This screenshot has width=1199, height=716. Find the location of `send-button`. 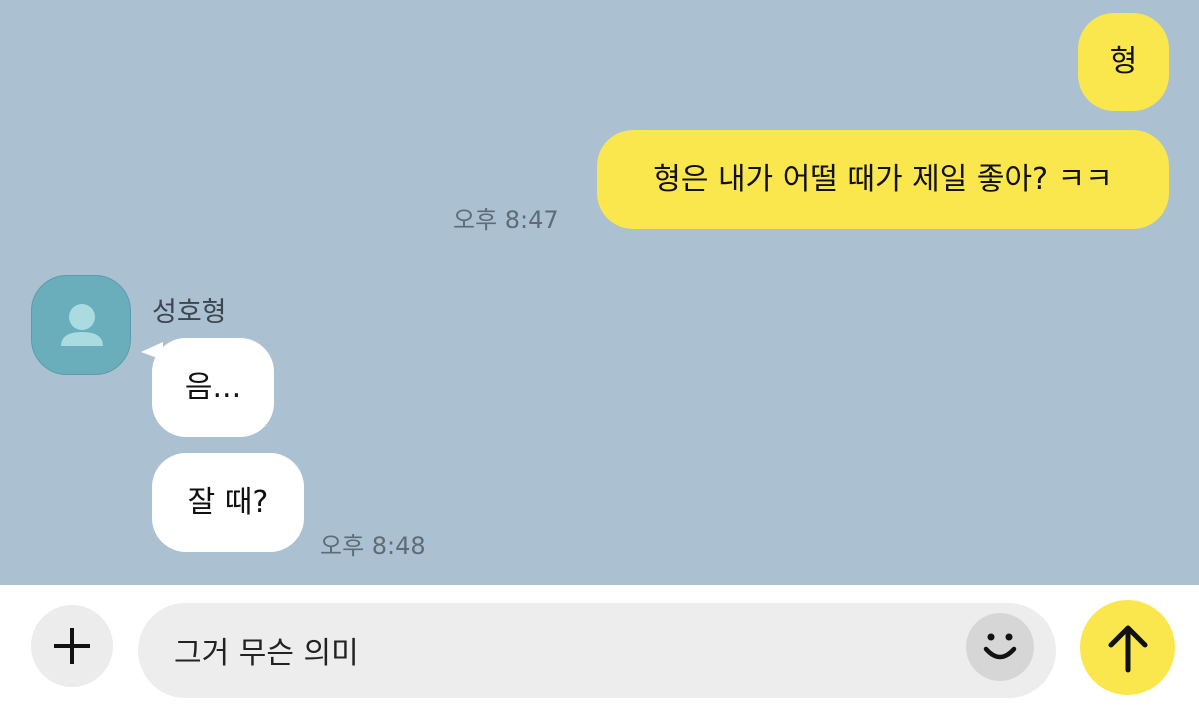

send-button is located at coordinates (1127, 647).